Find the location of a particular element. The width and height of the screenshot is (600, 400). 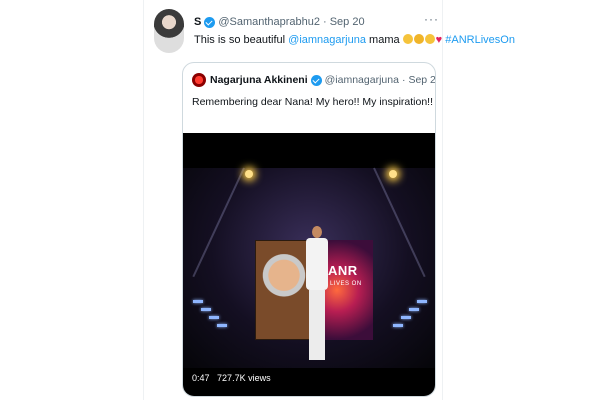

user-handle: @Samanthaprabhu2 is located at coordinates (269, 22).